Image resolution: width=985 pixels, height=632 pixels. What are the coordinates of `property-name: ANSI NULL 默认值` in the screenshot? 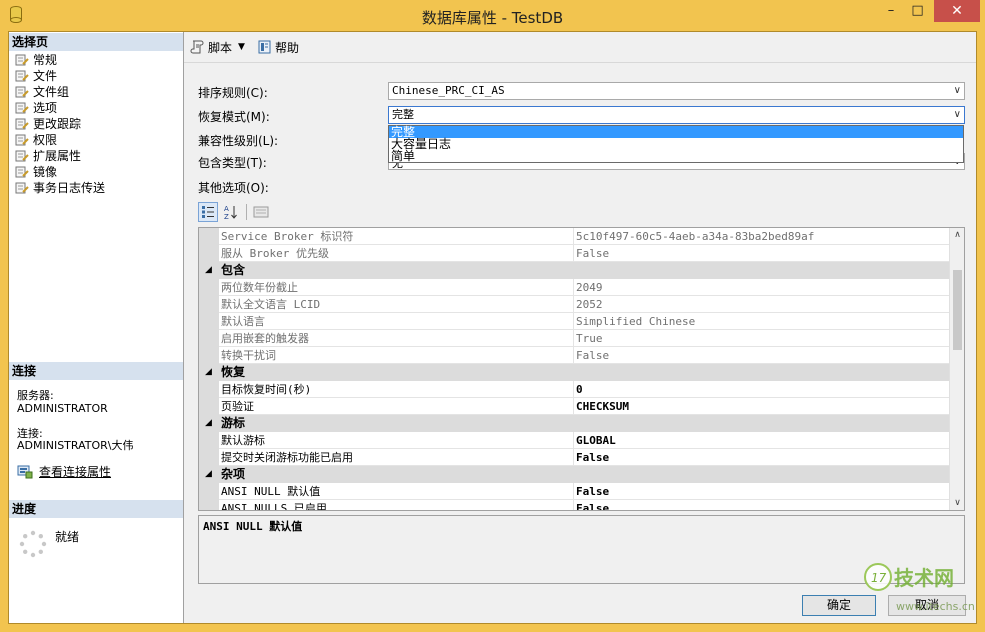 It's located at (271, 491).